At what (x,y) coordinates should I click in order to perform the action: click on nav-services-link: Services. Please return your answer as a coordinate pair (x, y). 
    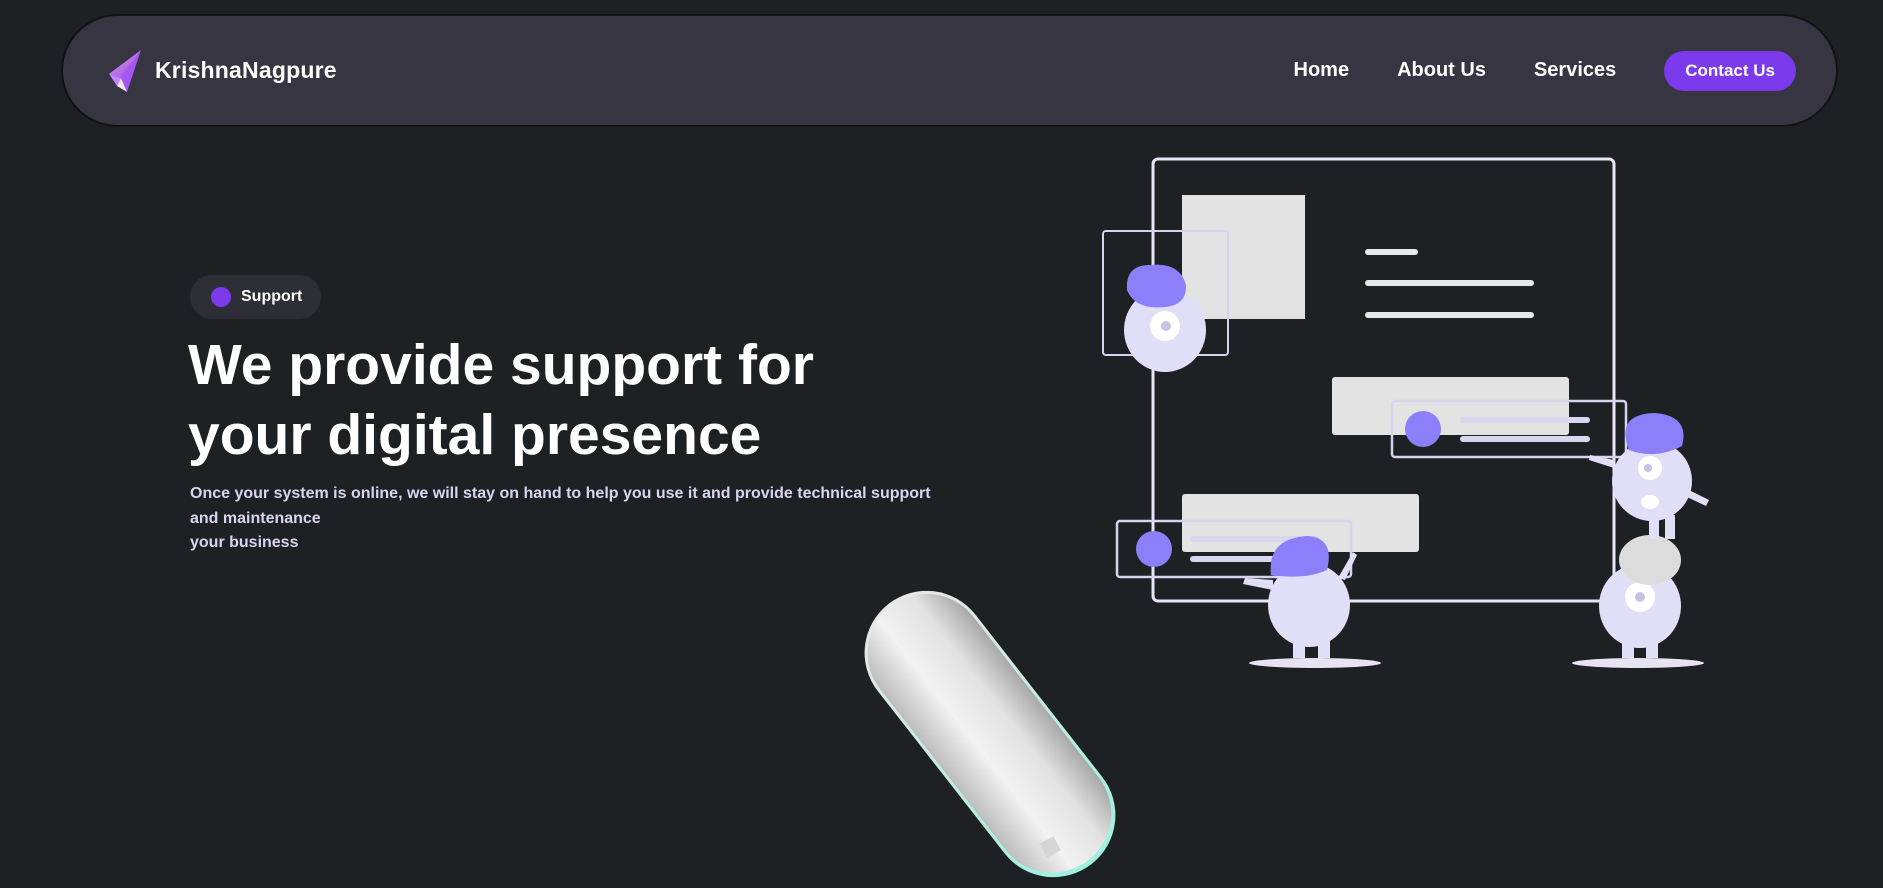
    Looking at the image, I should click on (1575, 70).